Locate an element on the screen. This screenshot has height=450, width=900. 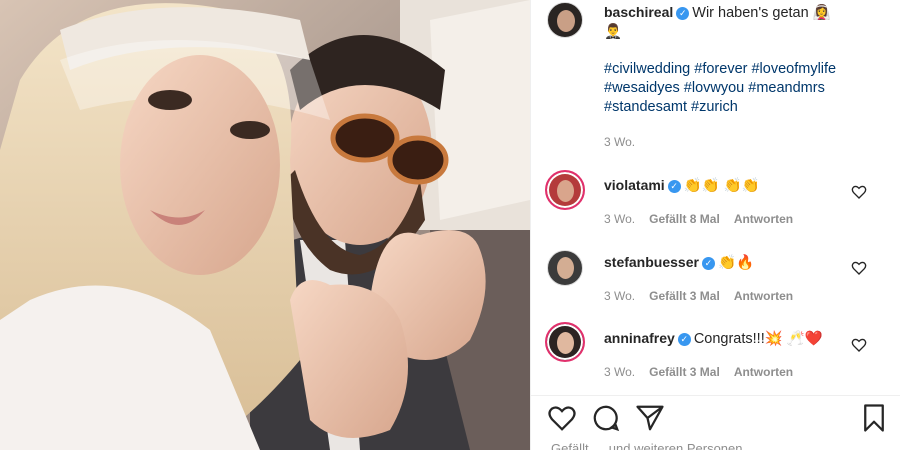
post-timestamp: 3 Wo. is located at coordinates (626, 142).